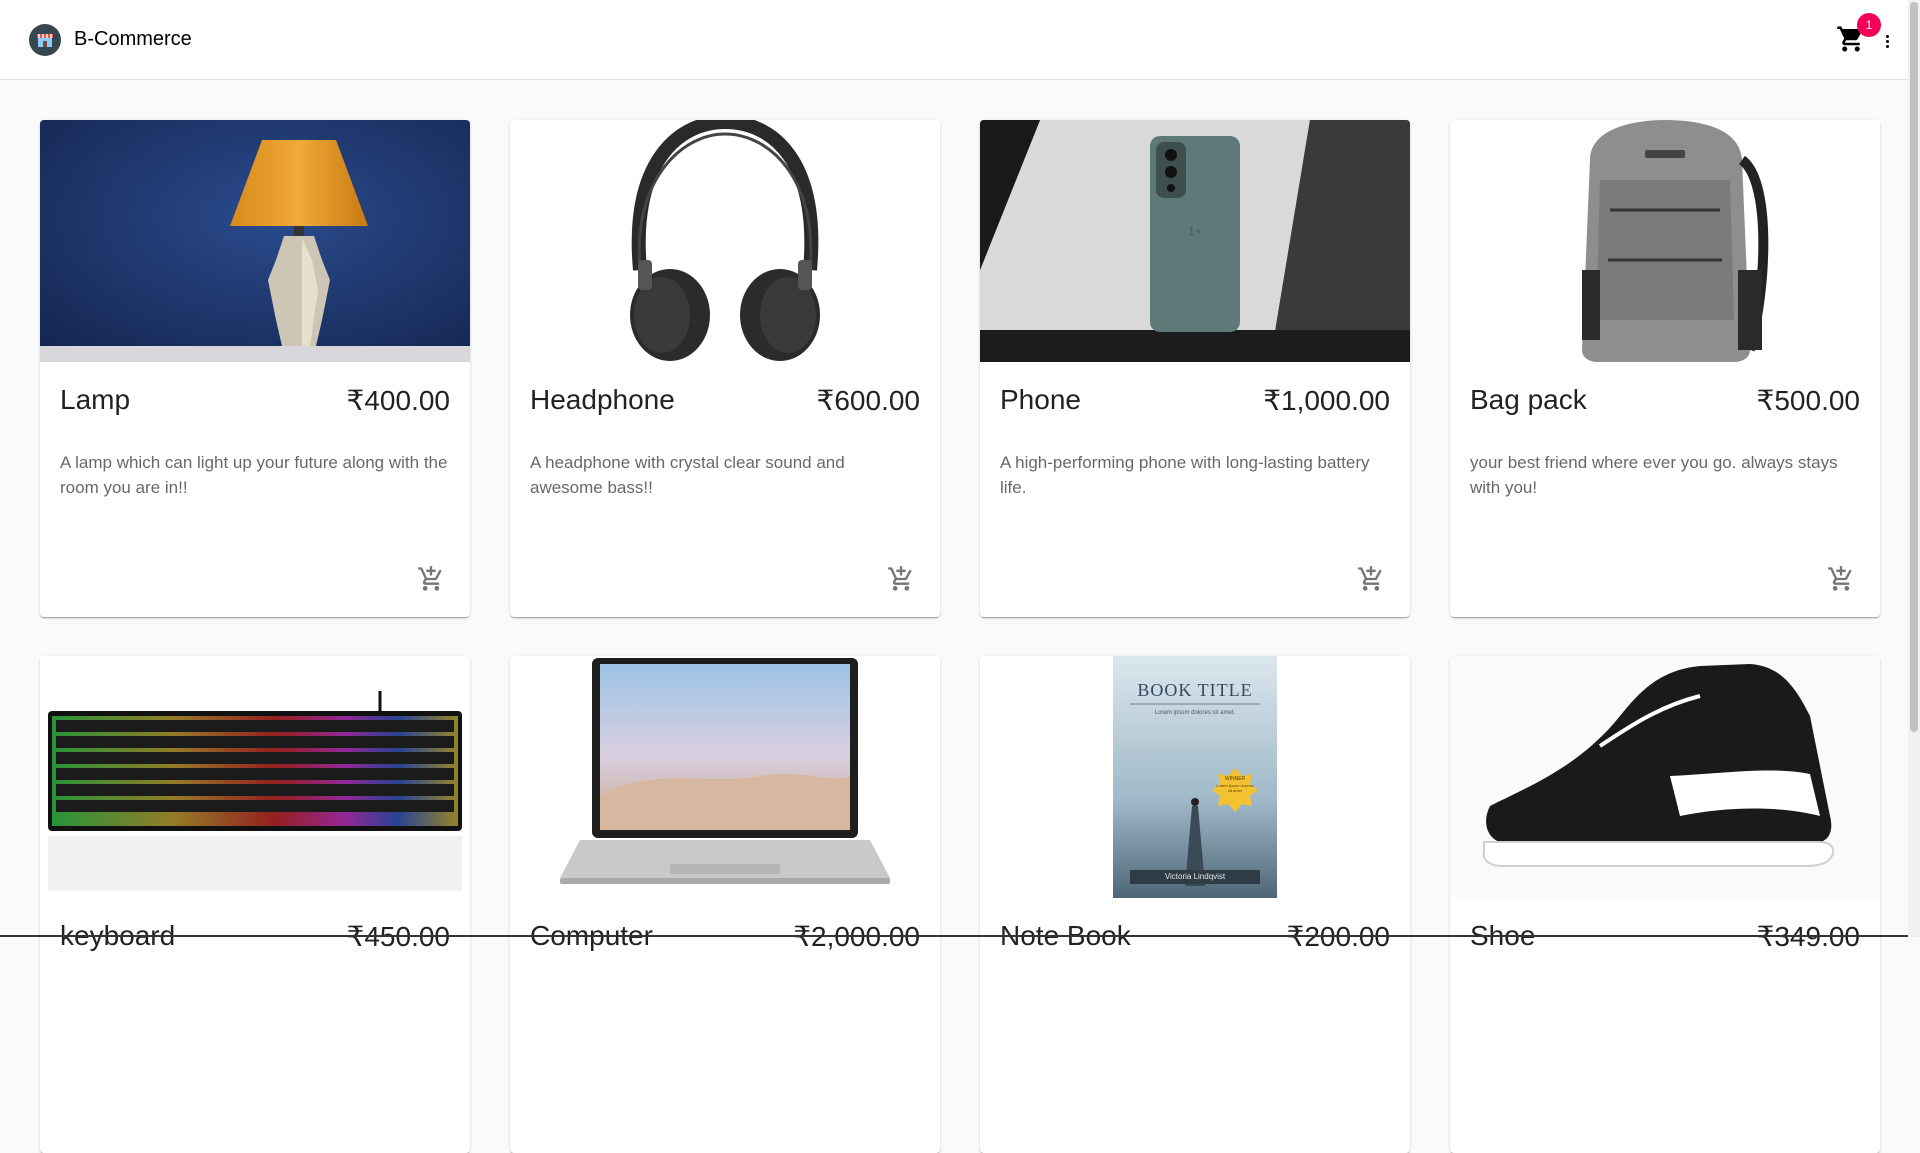 This screenshot has height=1153, width=1920. I want to click on product-price: ₹500.00, so click(1808, 400).